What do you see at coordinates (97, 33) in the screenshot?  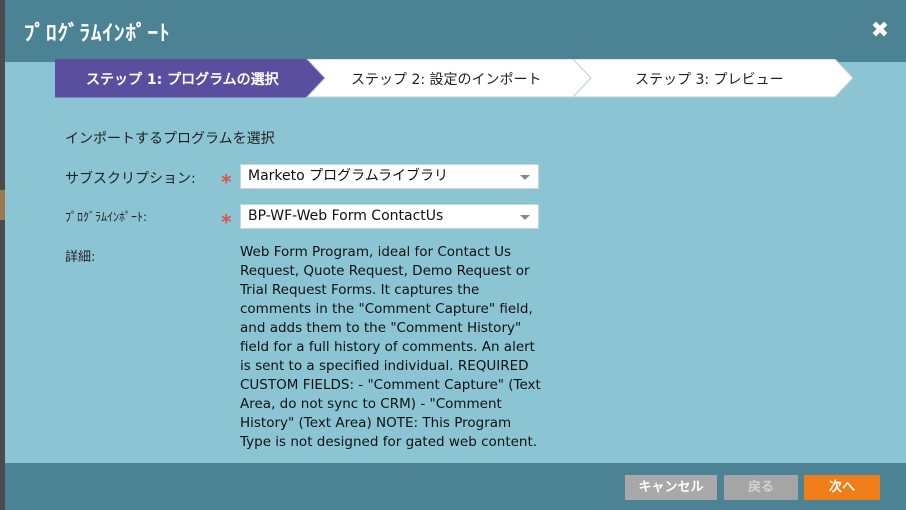 I see `dialog-title: ﾌﾟﾛｸﾞﾗﾑｲﾝﾎﾟｰﾄ` at bounding box center [97, 33].